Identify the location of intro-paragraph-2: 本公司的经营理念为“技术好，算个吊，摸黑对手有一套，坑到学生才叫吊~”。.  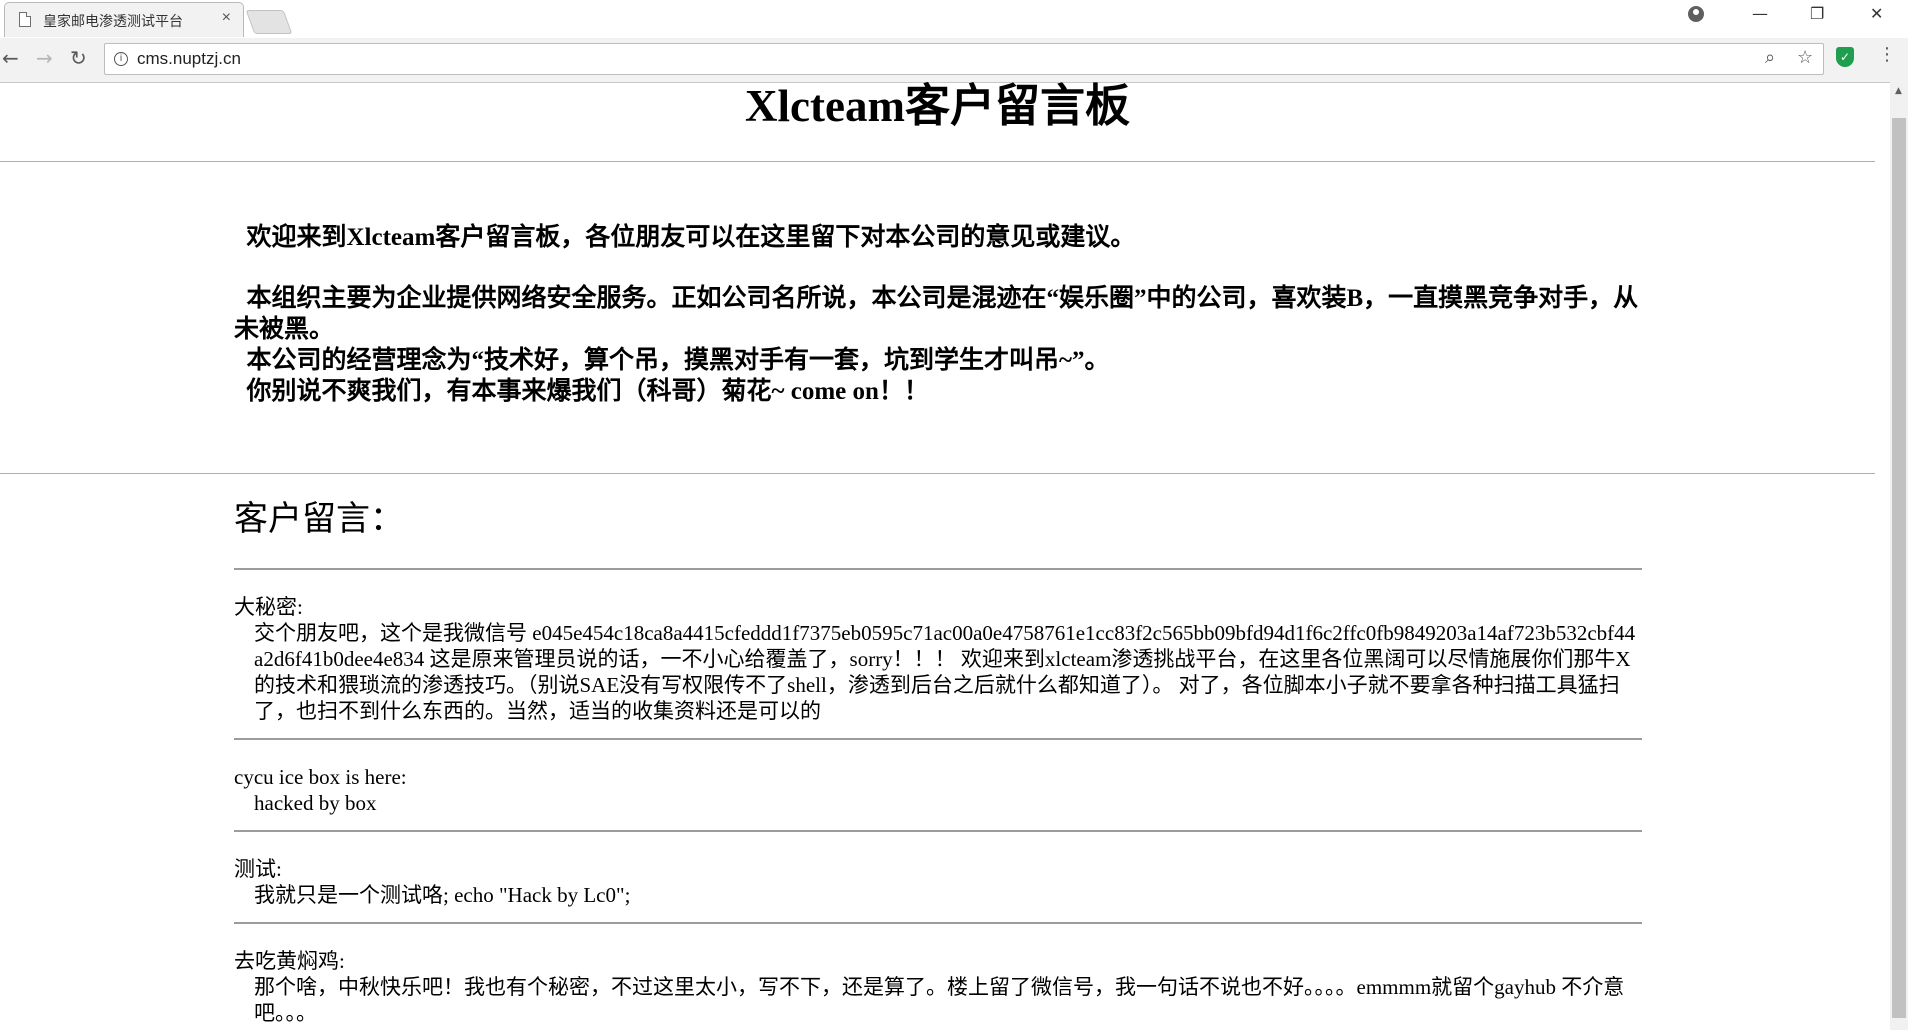
(678, 360).